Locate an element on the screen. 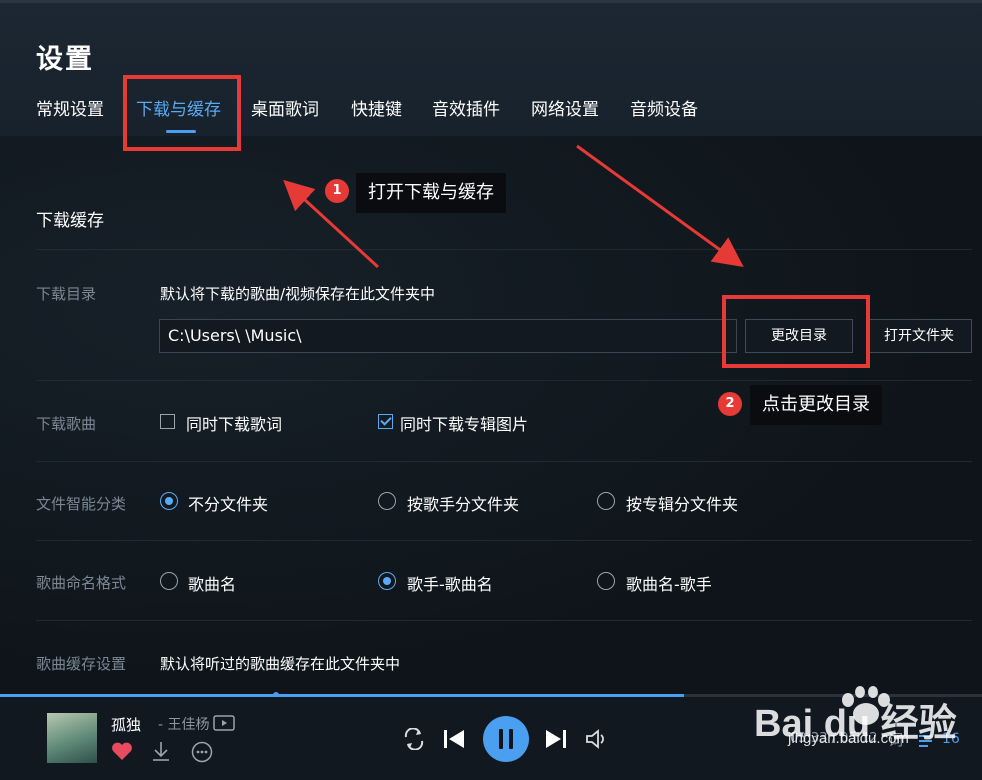 This screenshot has width=982, height=780. player-bar: 孤独 - 王佳杨 03:33 / 05:12 词 16 is located at coordinates (491, 738).